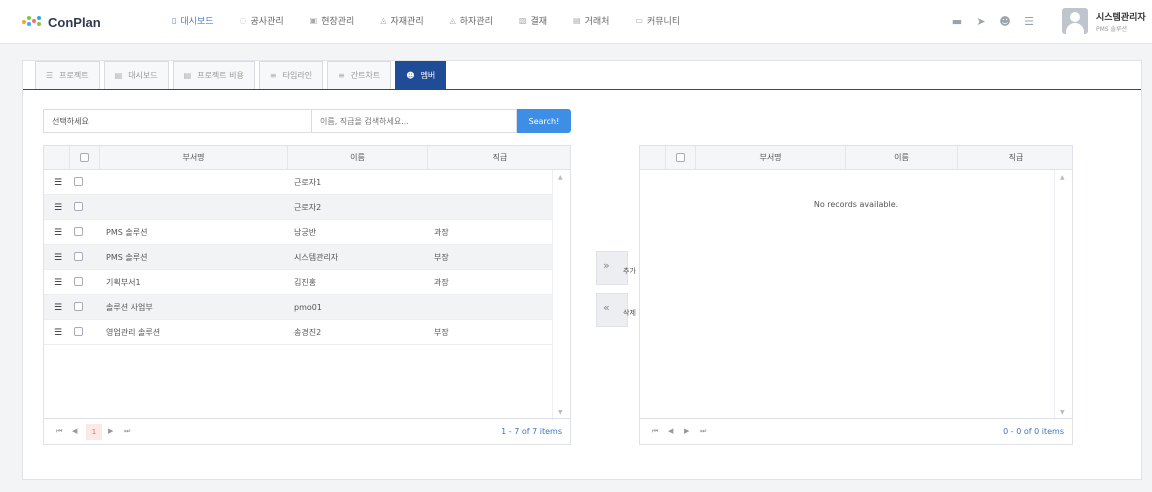  What do you see at coordinates (522, 20) in the screenshot?
I see `approval-icon: ▨` at bounding box center [522, 20].